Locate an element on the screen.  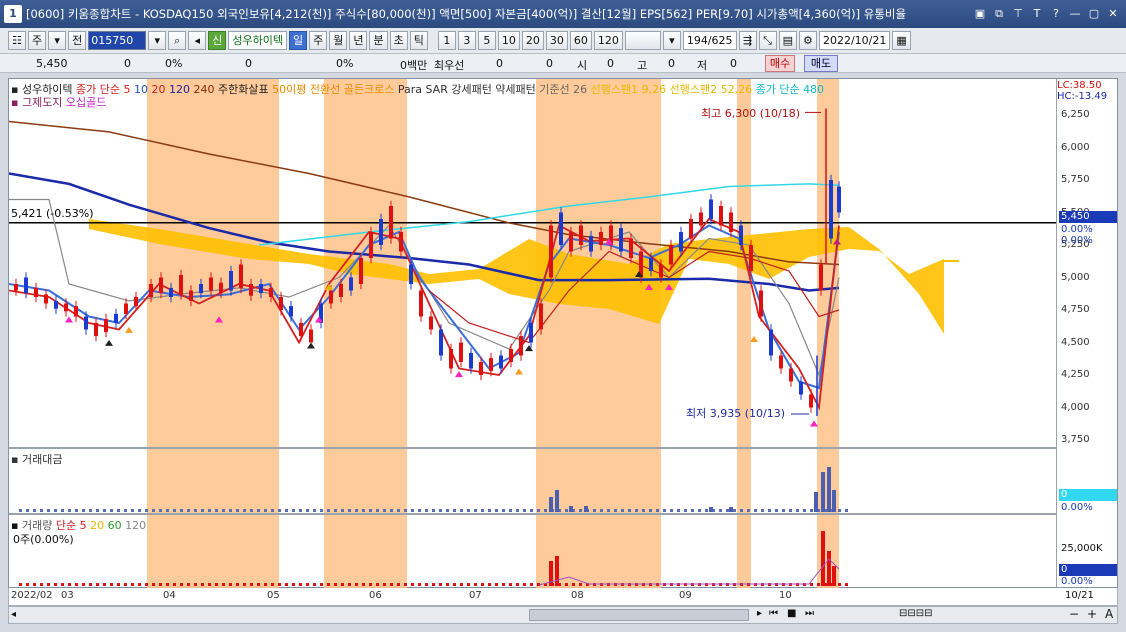
indicator-icon: ⇶ is located at coordinates (747, 40).